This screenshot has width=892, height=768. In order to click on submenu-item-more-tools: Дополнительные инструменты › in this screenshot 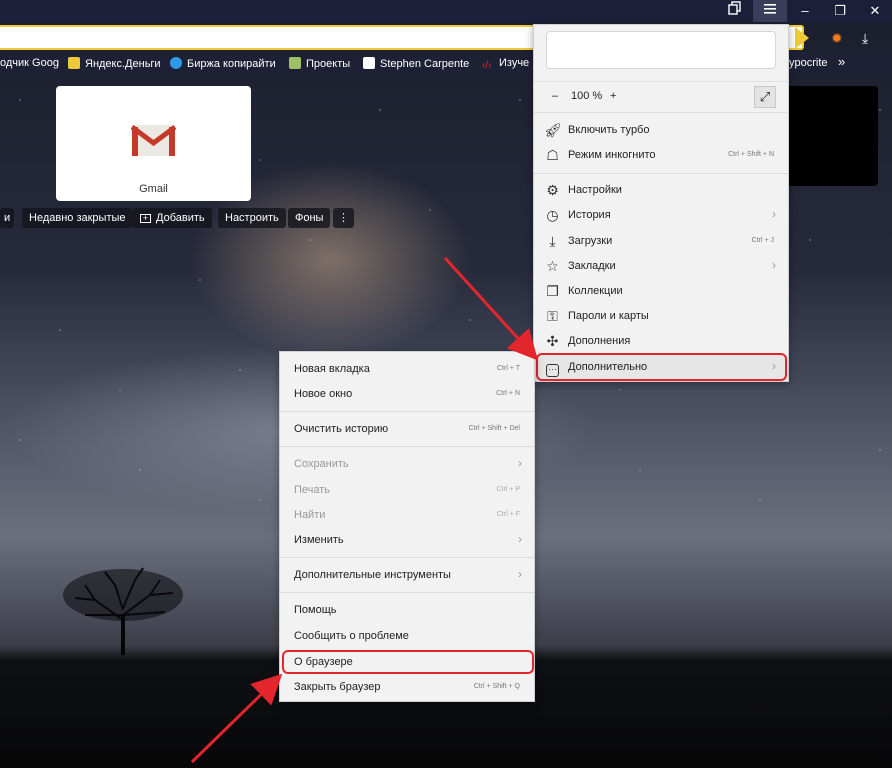, I will do `click(407, 575)`.